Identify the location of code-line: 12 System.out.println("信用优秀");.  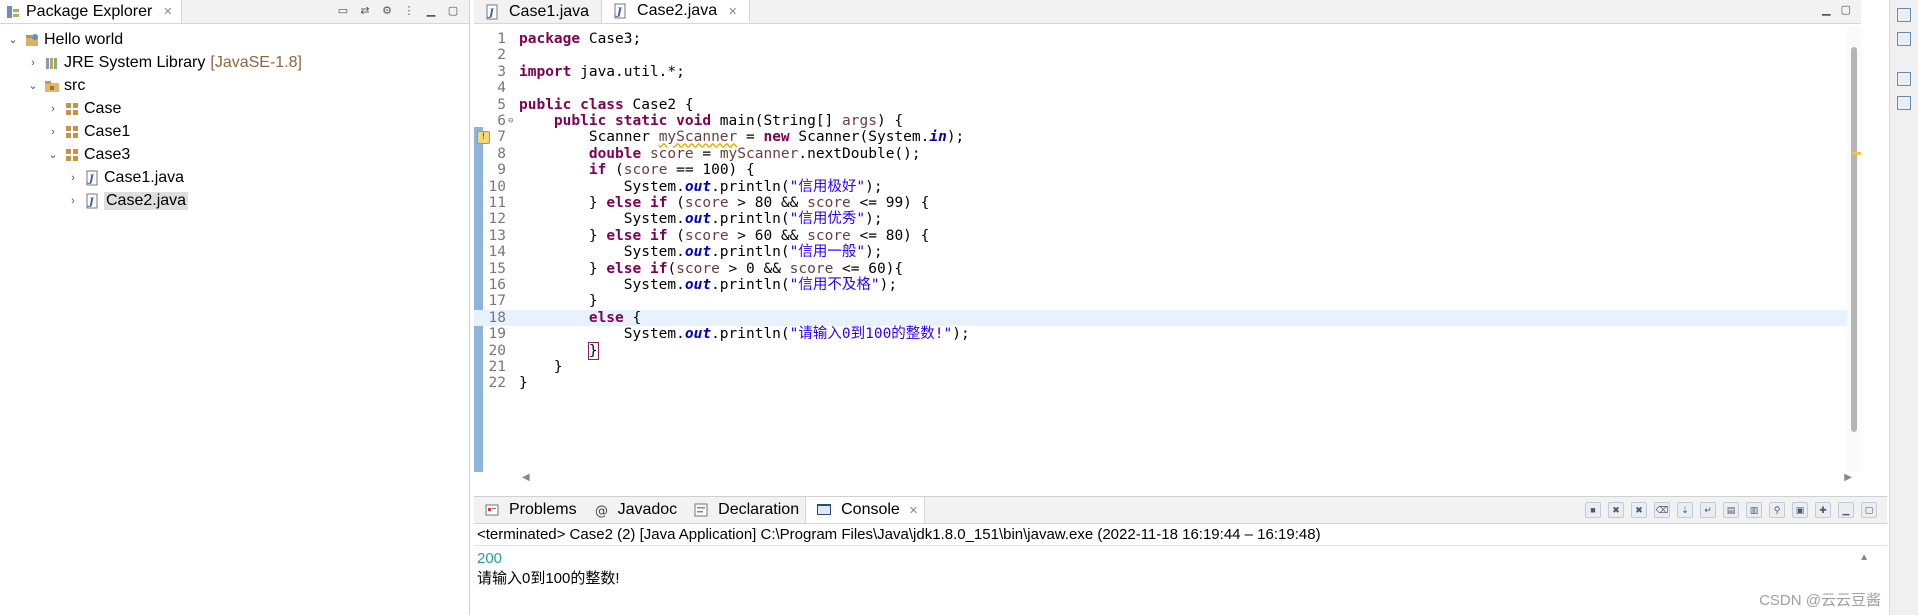
(1162, 219).